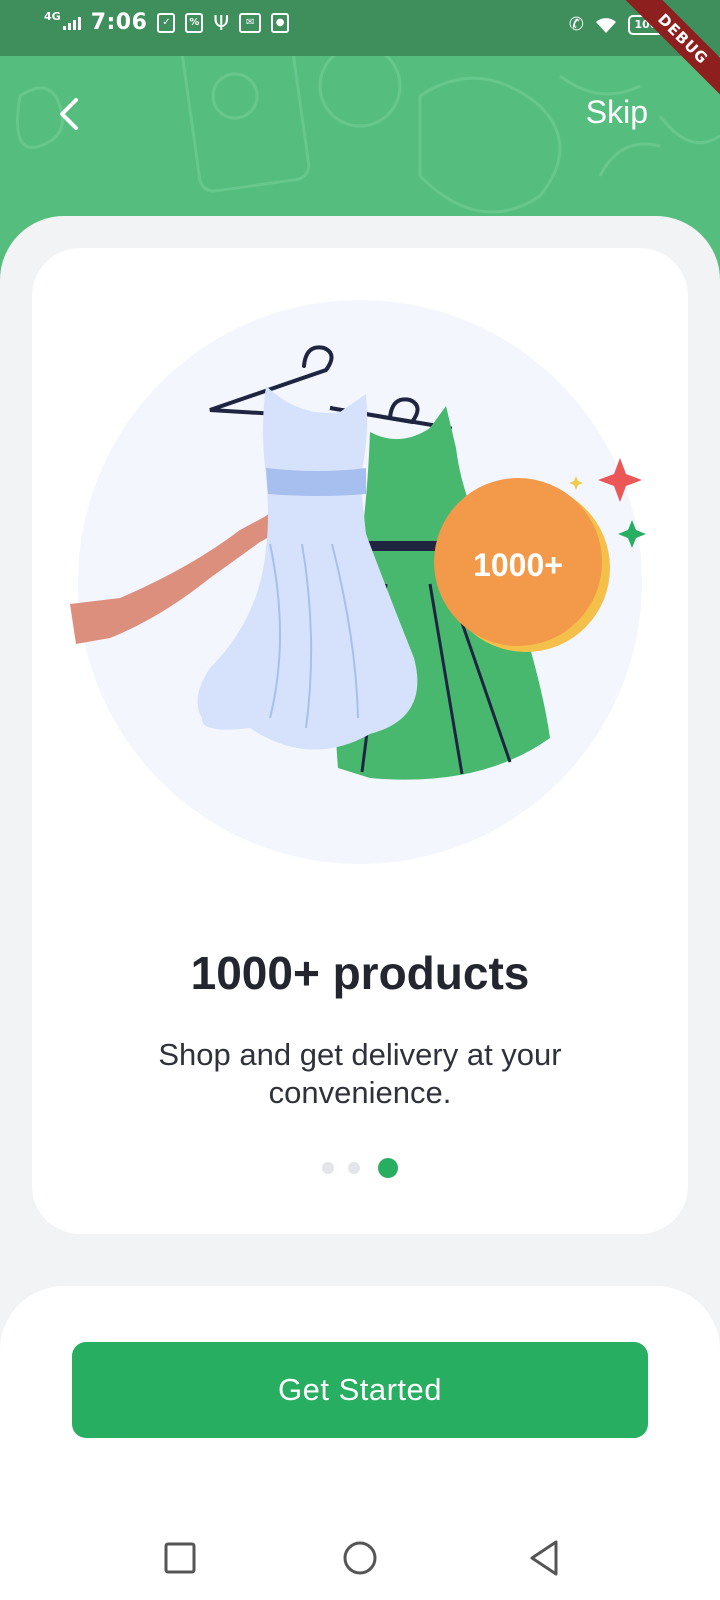  I want to click on wifi-calling-icon: ✆, so click(576, 24).